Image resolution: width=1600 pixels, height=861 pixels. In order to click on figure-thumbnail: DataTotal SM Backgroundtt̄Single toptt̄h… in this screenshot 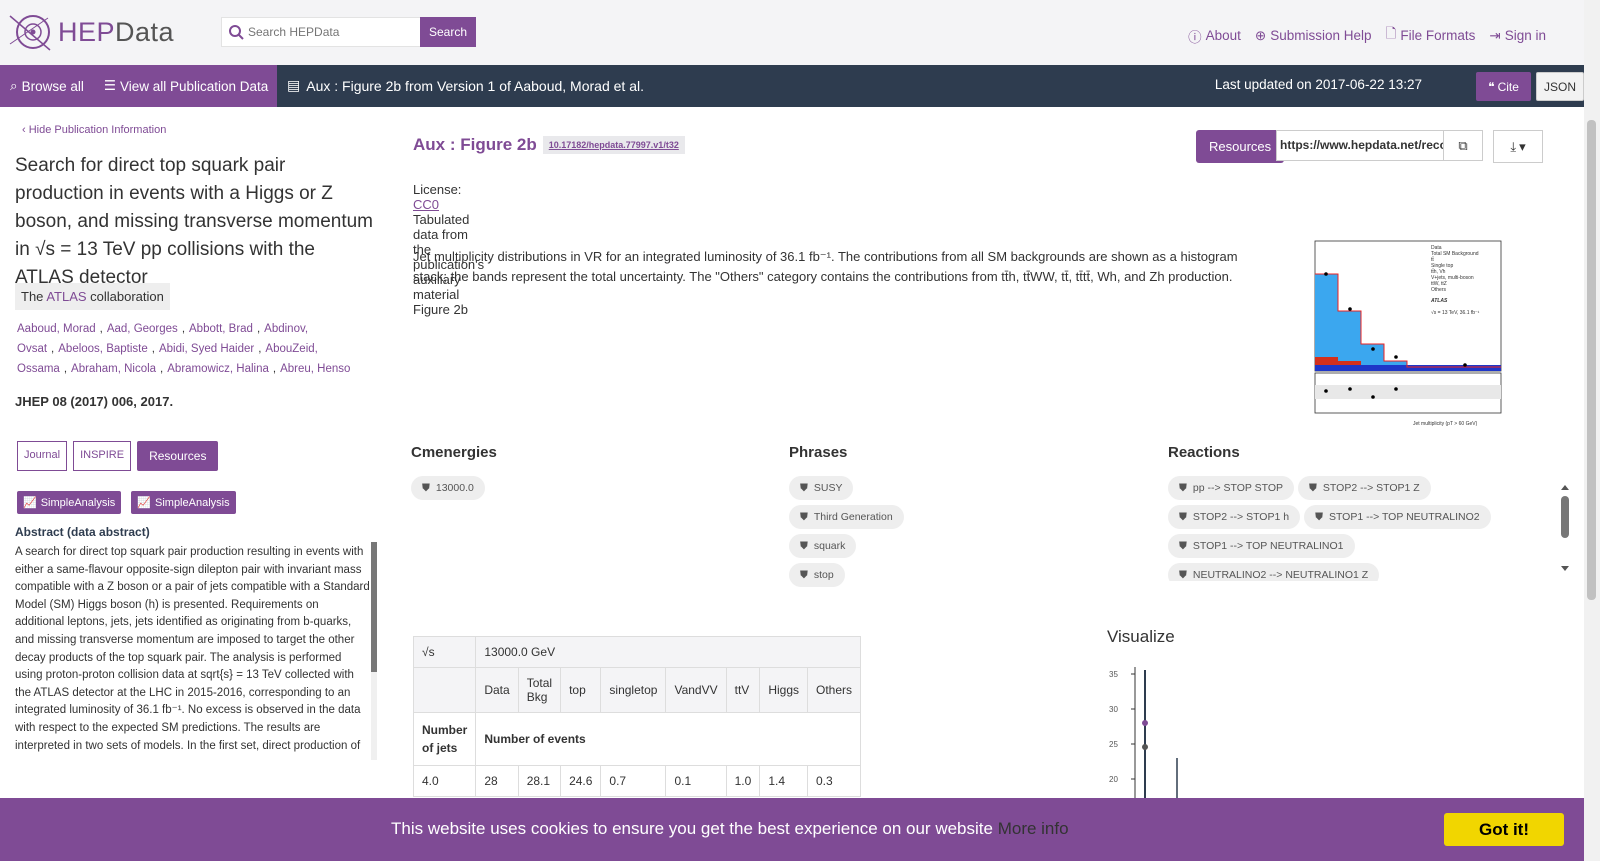, I will do `click(1408, 339)`.